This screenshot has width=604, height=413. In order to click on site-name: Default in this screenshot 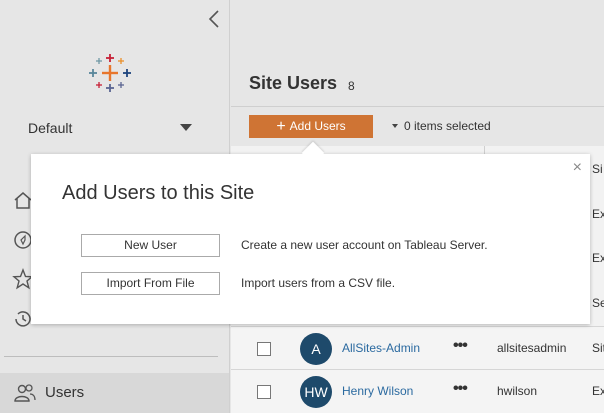, I will do `click(50, 128)`.